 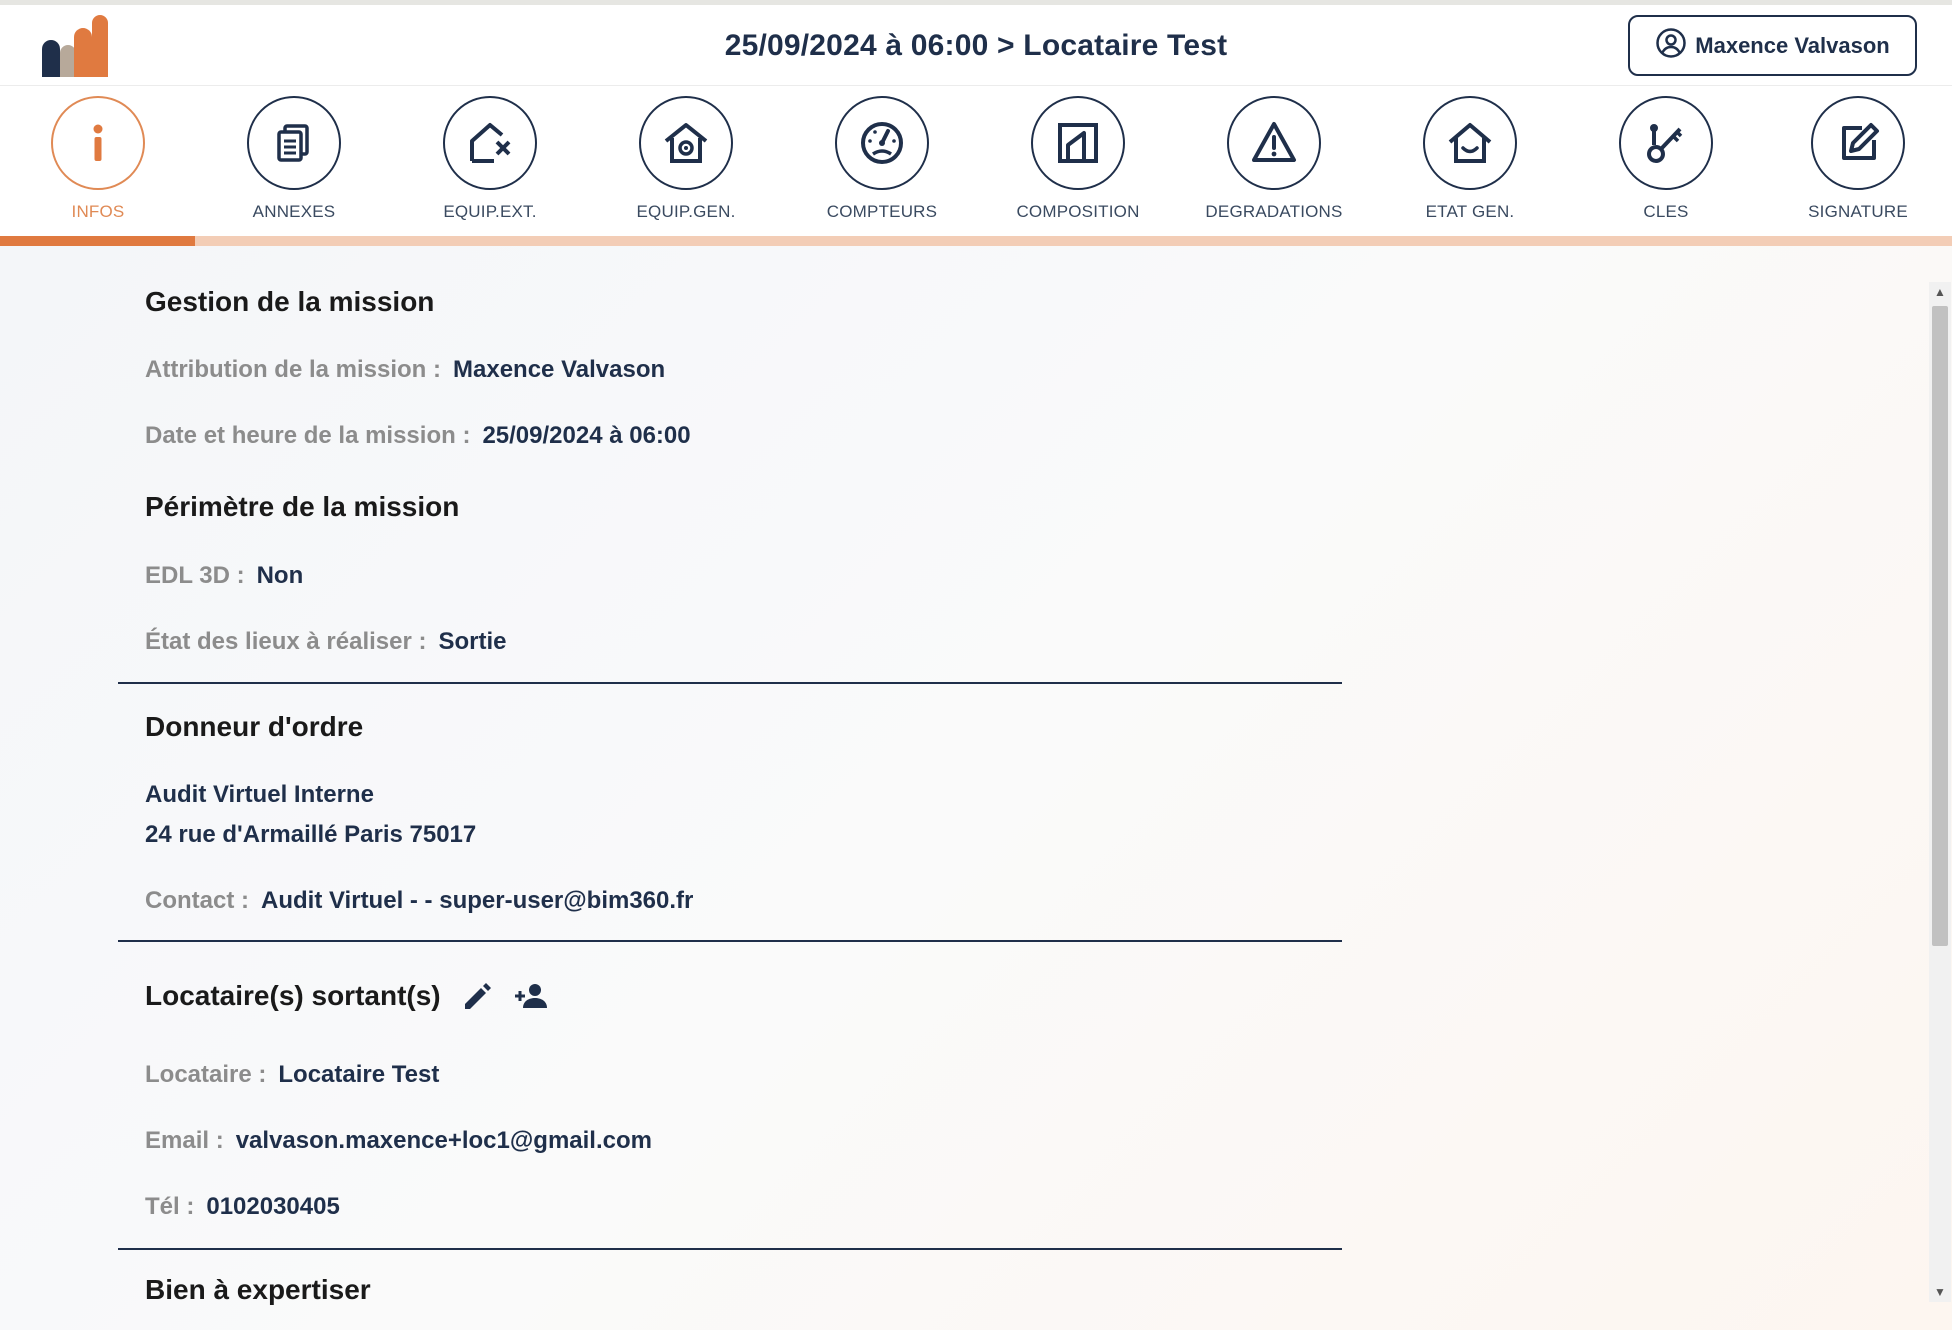 What do you see at coordinates (1940, 292) in the screenshot?
I see `scroll-up-arrow: ▲` at bounding box center [1940, 292].